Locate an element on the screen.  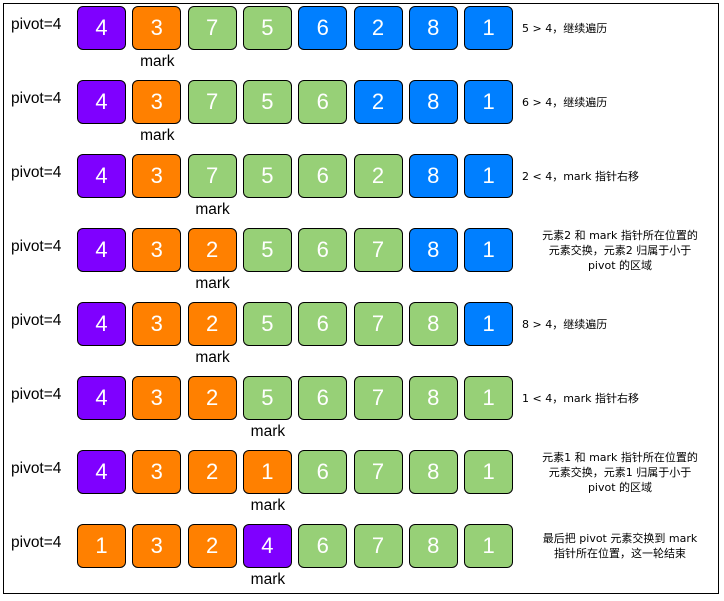
step-note: 5 > 4，继续遍历 is located at coordinates (620, 28).